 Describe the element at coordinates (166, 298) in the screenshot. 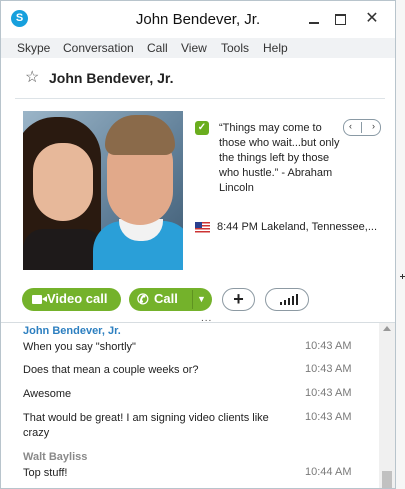

I see `call-label: Call` at that location.